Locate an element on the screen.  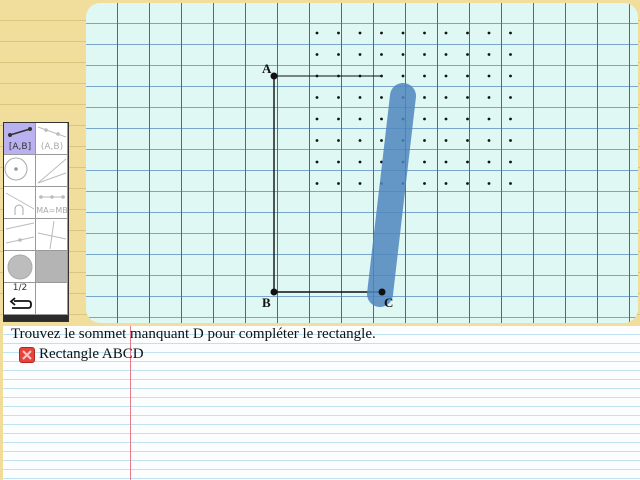
parallel-tool is located at coordinates (20, 235).